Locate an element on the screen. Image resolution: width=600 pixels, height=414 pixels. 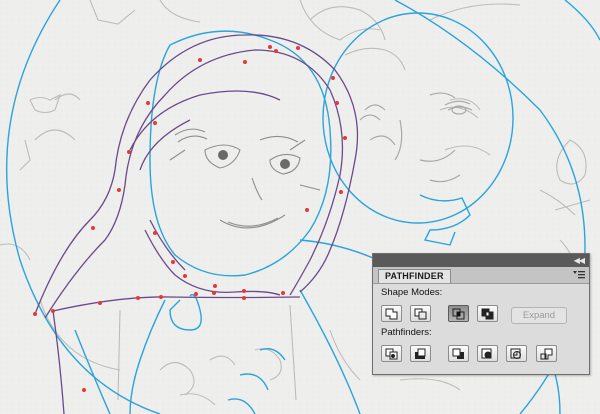
minus-front-icon is located at coordinates (420, 314).